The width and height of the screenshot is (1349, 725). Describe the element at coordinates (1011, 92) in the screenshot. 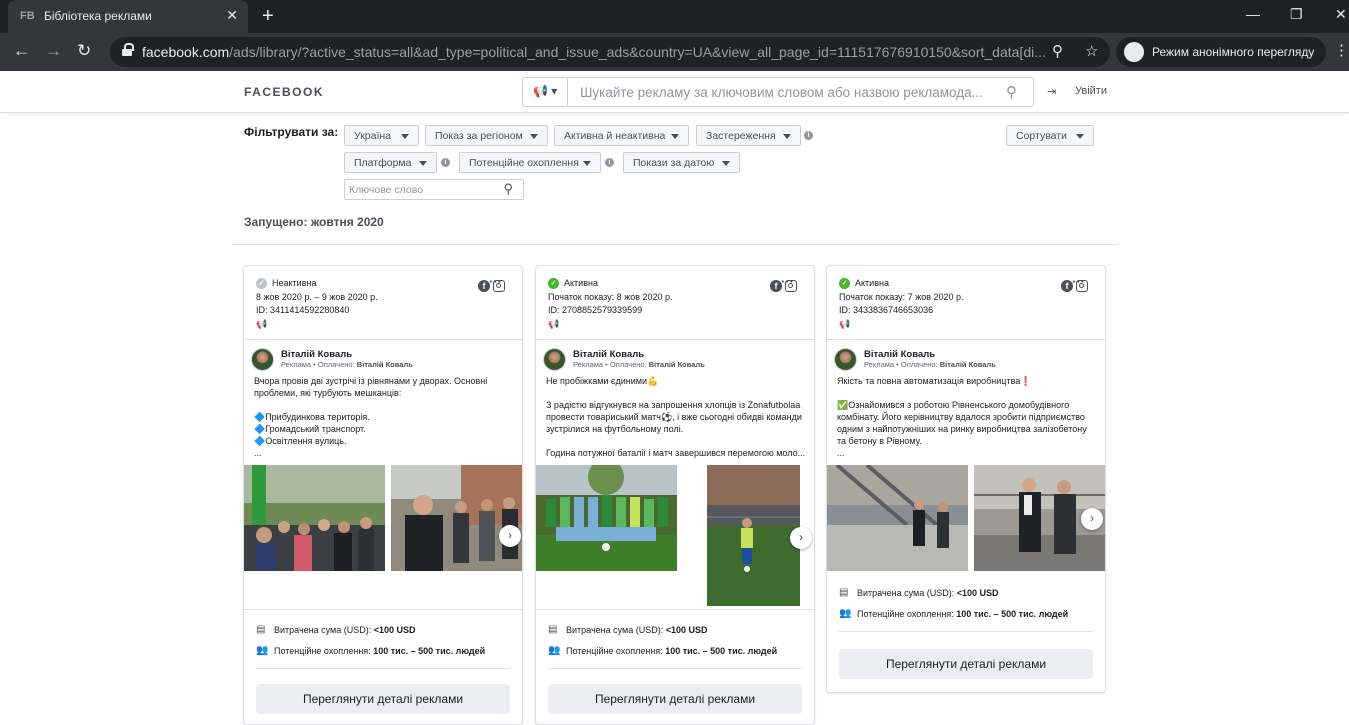

I see `search-icon: ⚲` at that location.